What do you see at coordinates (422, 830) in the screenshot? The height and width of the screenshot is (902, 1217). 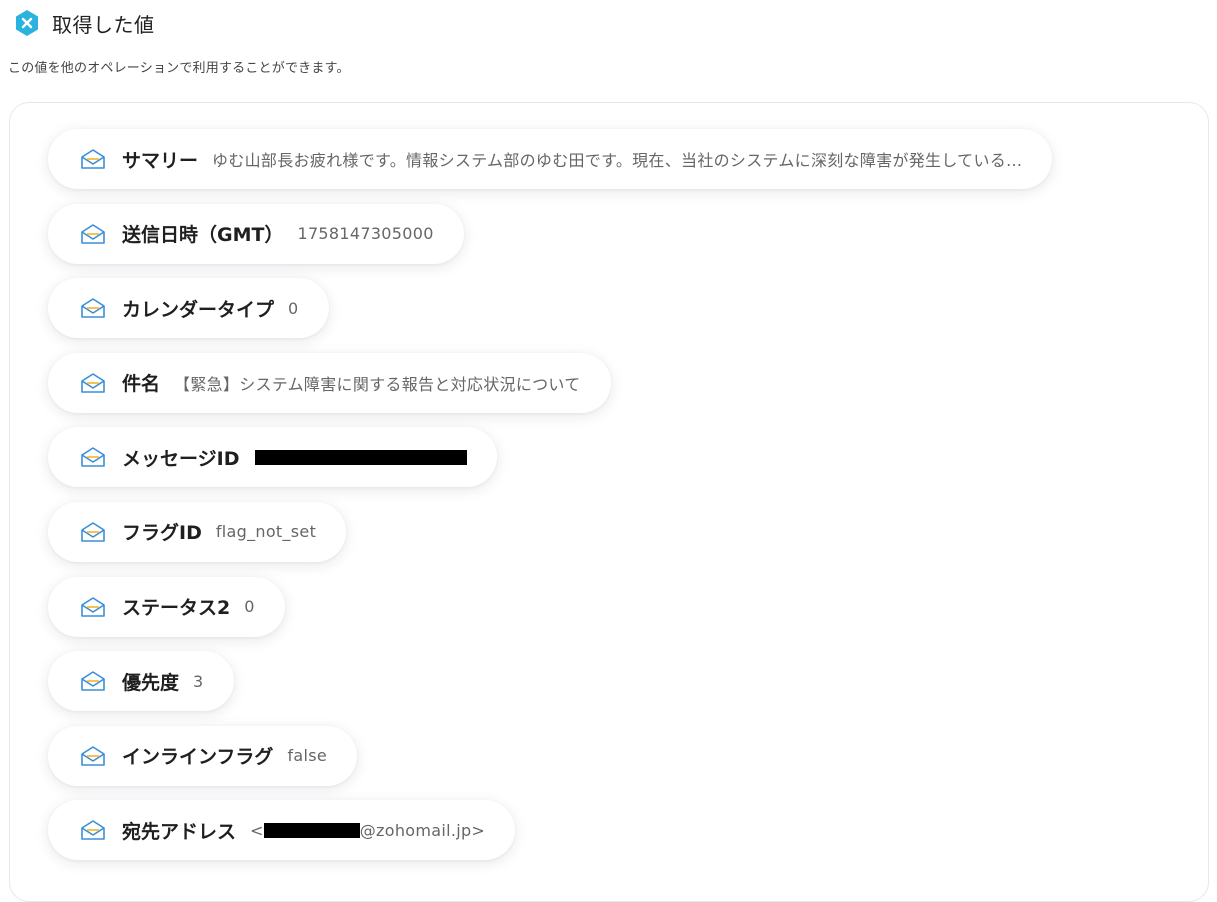 I see `address-suffix: @zohomail.jp>` at bounding box center [422, 830].